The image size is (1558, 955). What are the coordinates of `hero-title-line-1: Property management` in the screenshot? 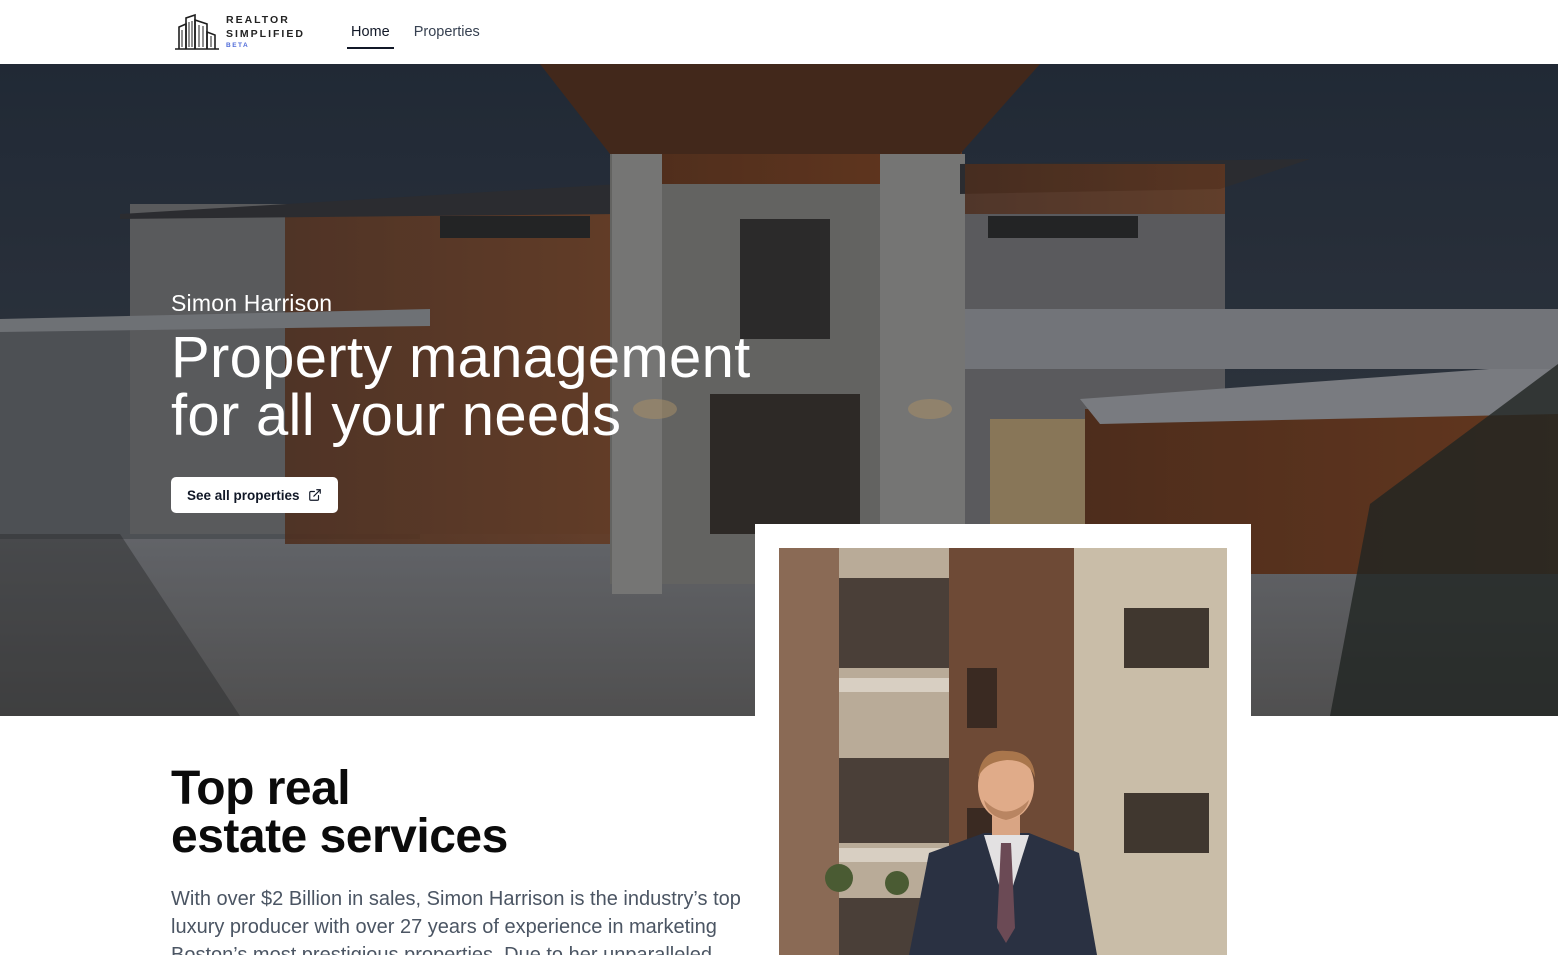 It's located at (461, 357).